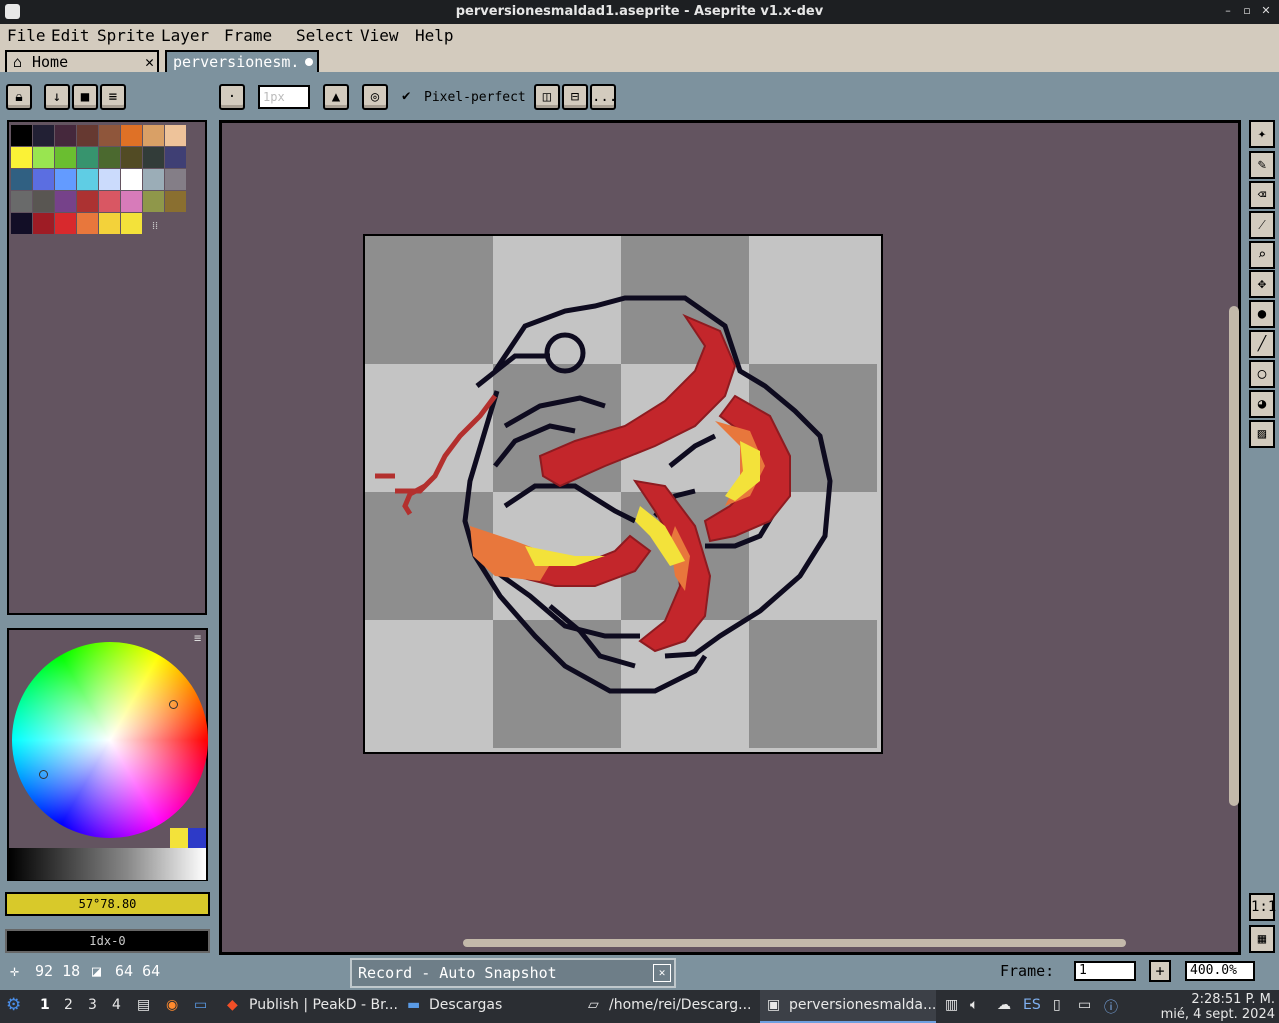 The height and width of the screenshot is (1023, 1279). I want to click on network-icon: ▭, so click(1084, 1005).